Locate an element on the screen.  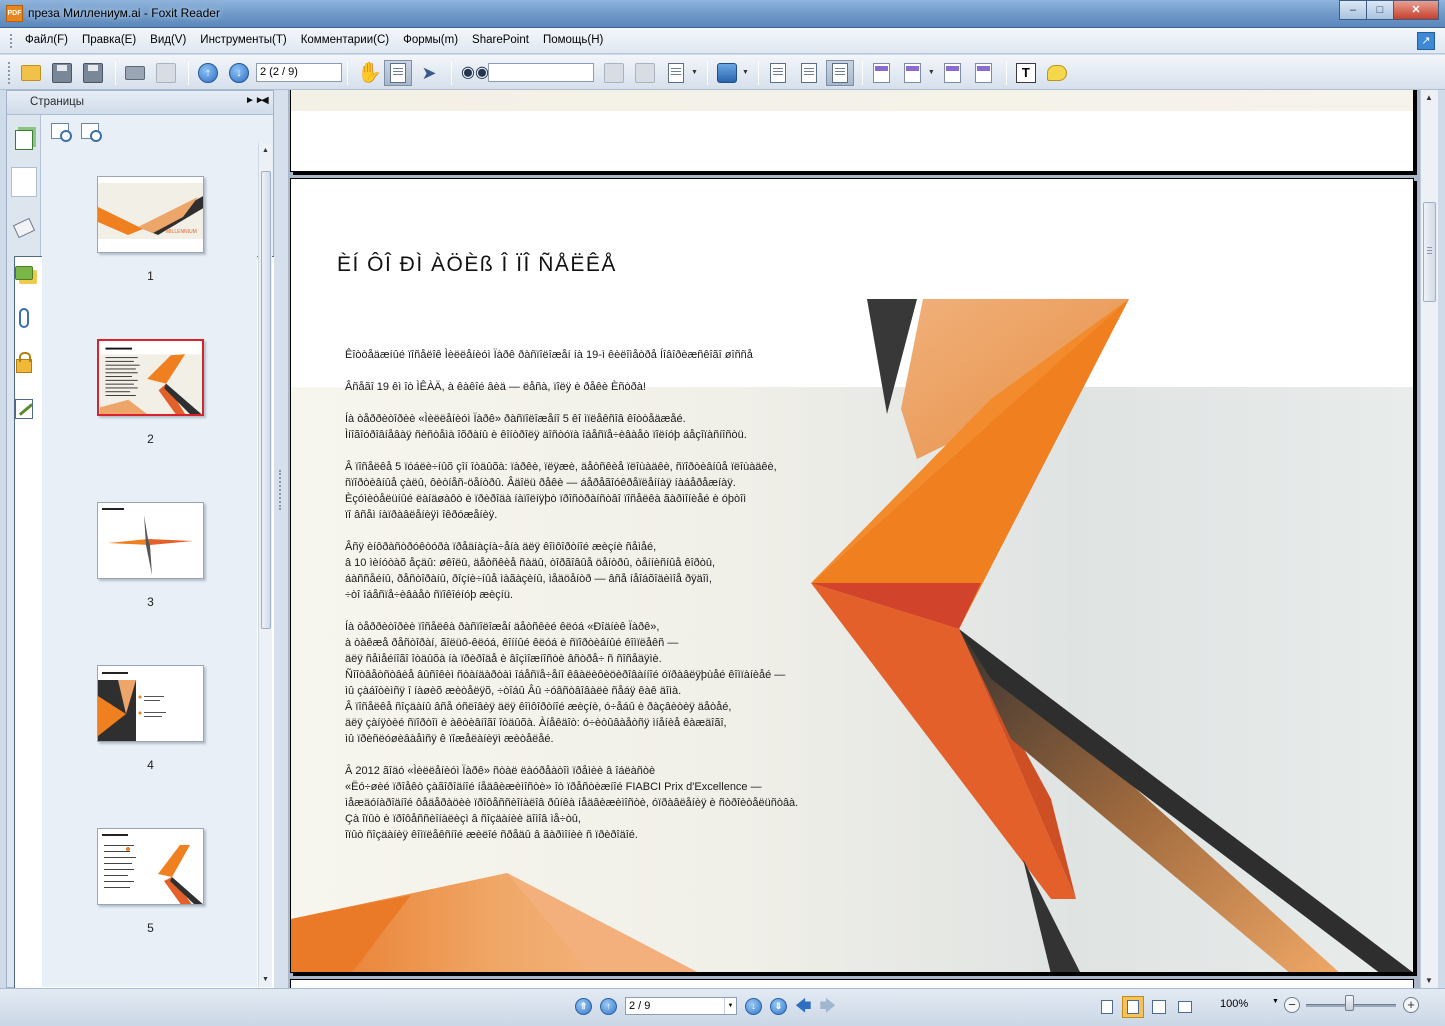
single-page-view-button is located at coordinates (1107, 1007).